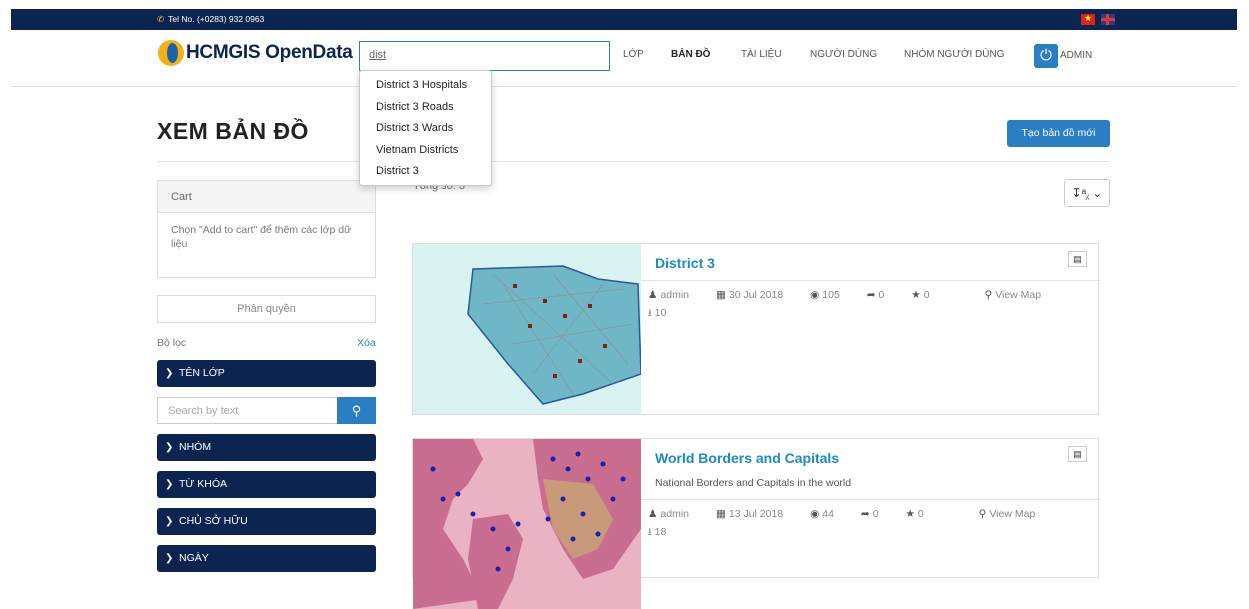  Describe the element at coordinates (171, 53) in the screenshot. I see `globe-logo-icon` at that location.